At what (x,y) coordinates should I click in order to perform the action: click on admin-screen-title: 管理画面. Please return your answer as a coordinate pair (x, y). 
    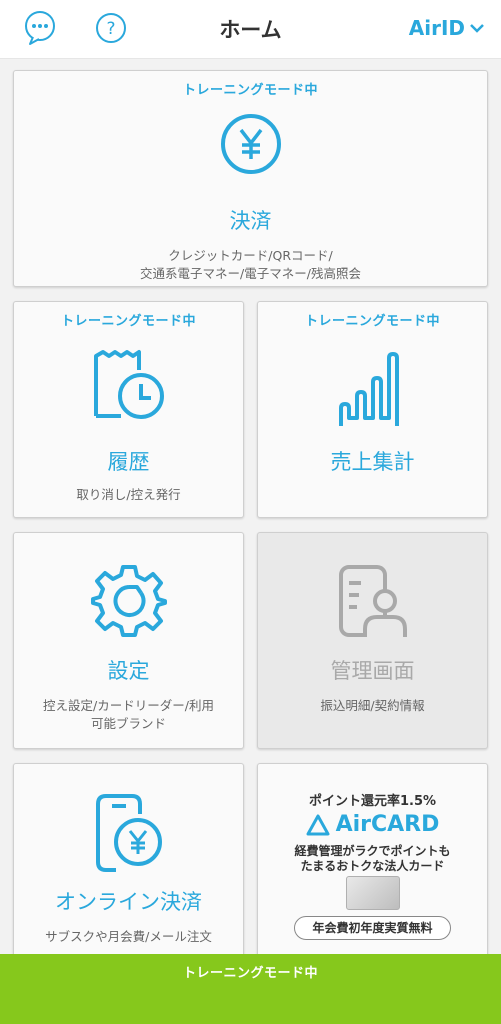
    Looking at the image, I should click on (372, 671).